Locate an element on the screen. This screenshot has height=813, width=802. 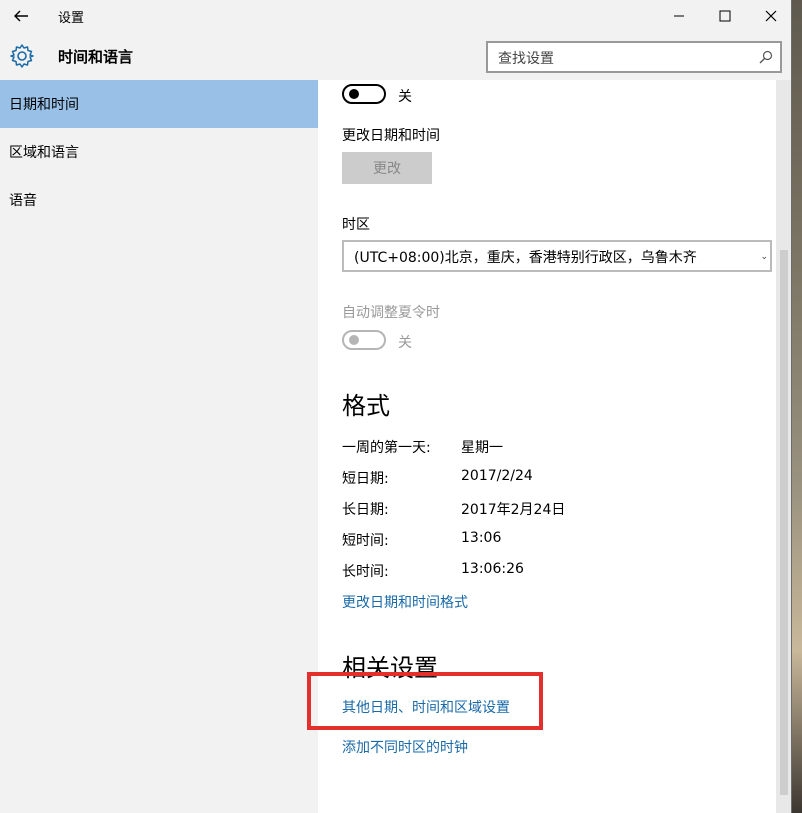
format-heading: 格式 is located at coordinates (366, 406).